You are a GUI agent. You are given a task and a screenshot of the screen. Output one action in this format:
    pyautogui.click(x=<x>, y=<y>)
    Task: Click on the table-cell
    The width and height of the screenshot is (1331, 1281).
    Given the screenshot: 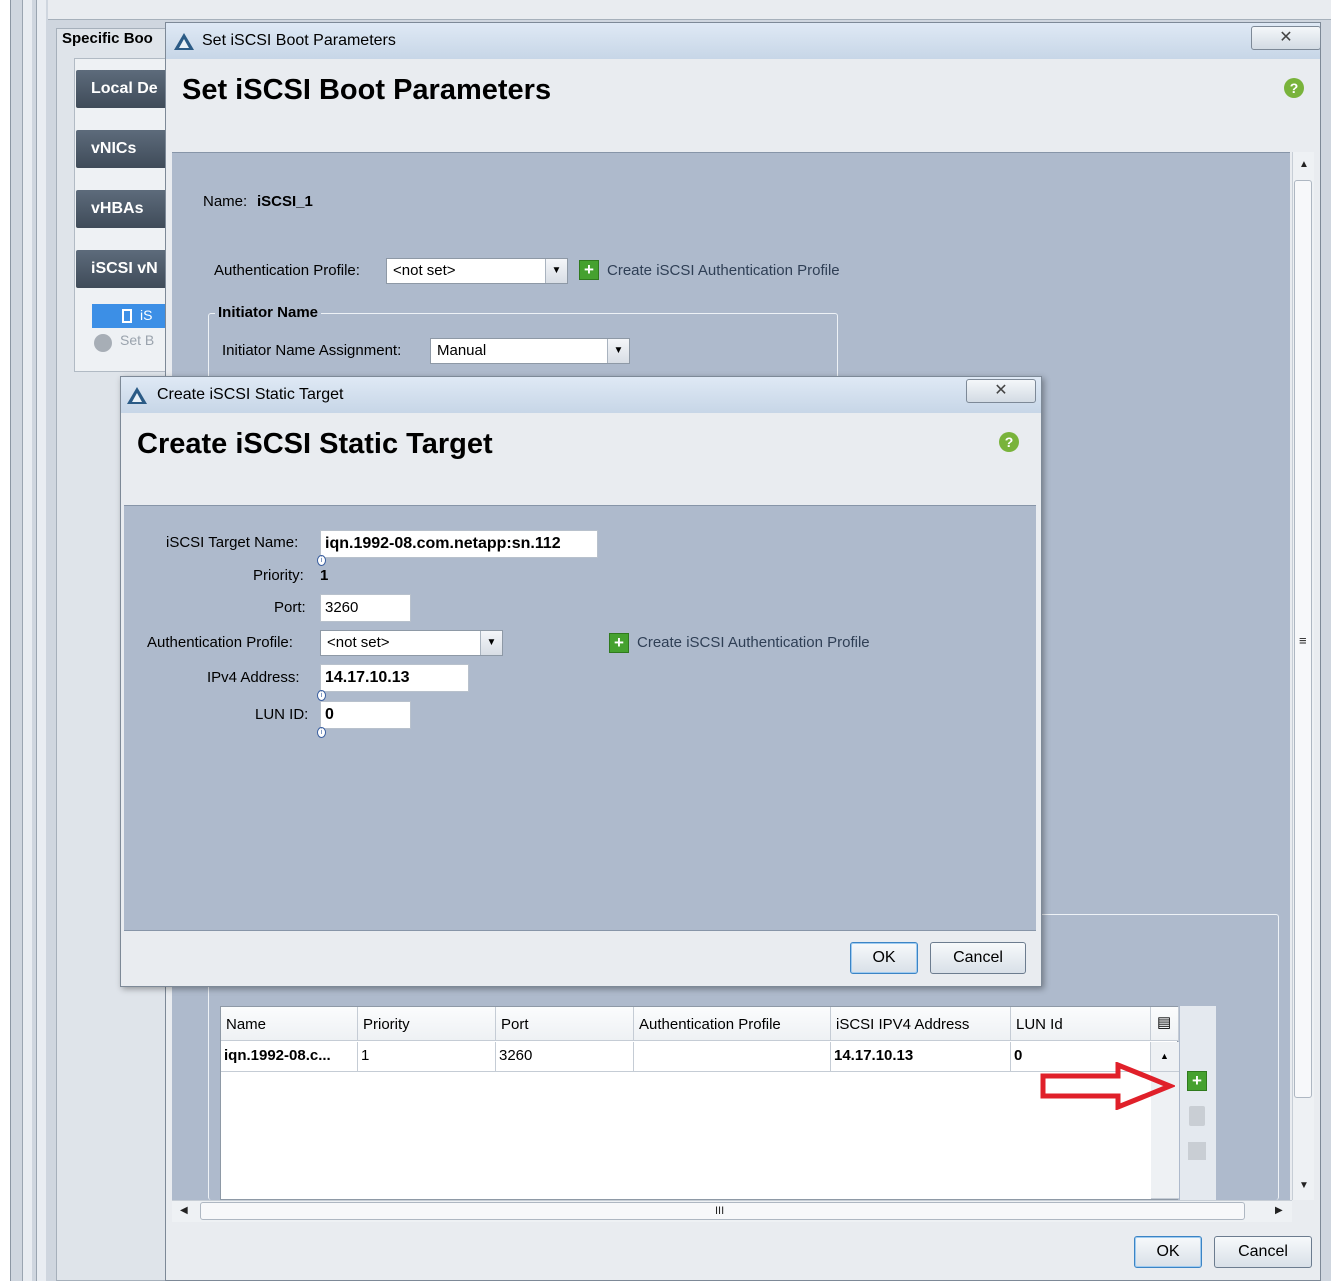 What is the action you would take?
    pyautogui.click(x=732, y=1057)
    